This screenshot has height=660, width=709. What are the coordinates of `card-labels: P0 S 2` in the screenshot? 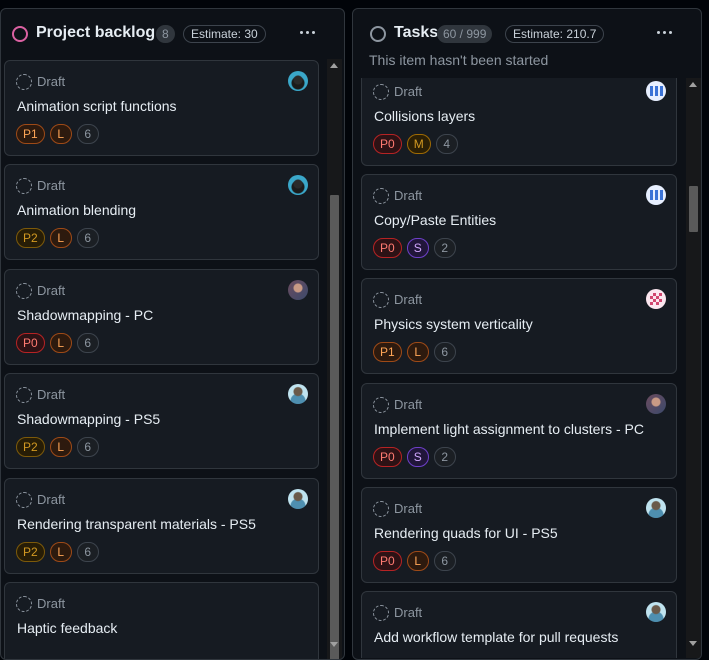 It's located at (414, 248).